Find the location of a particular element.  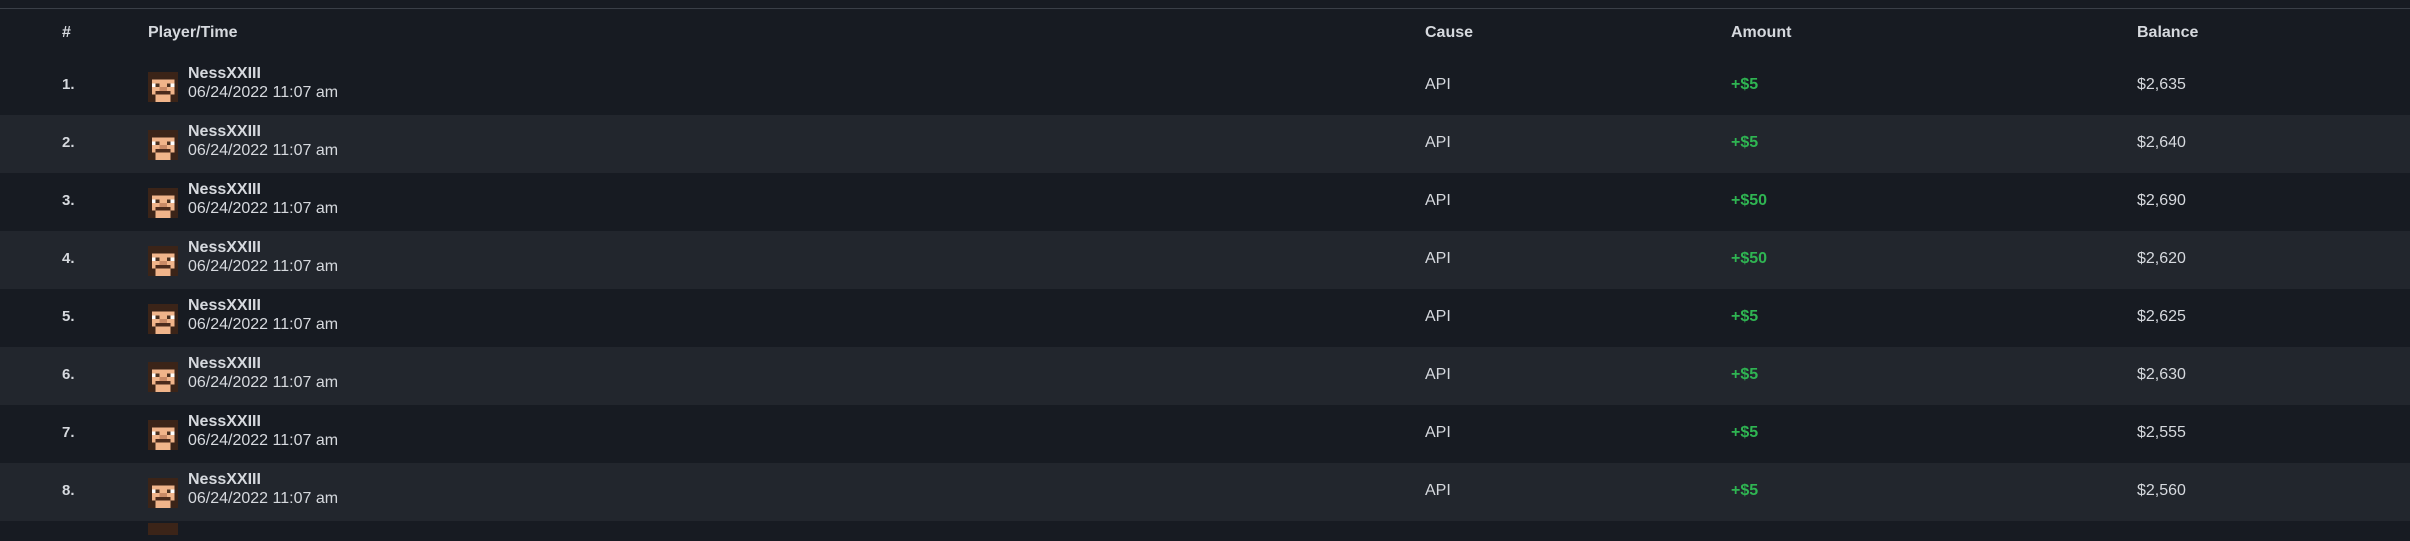

balance-cell: $2,630 is located at coordinates (2161, 374).